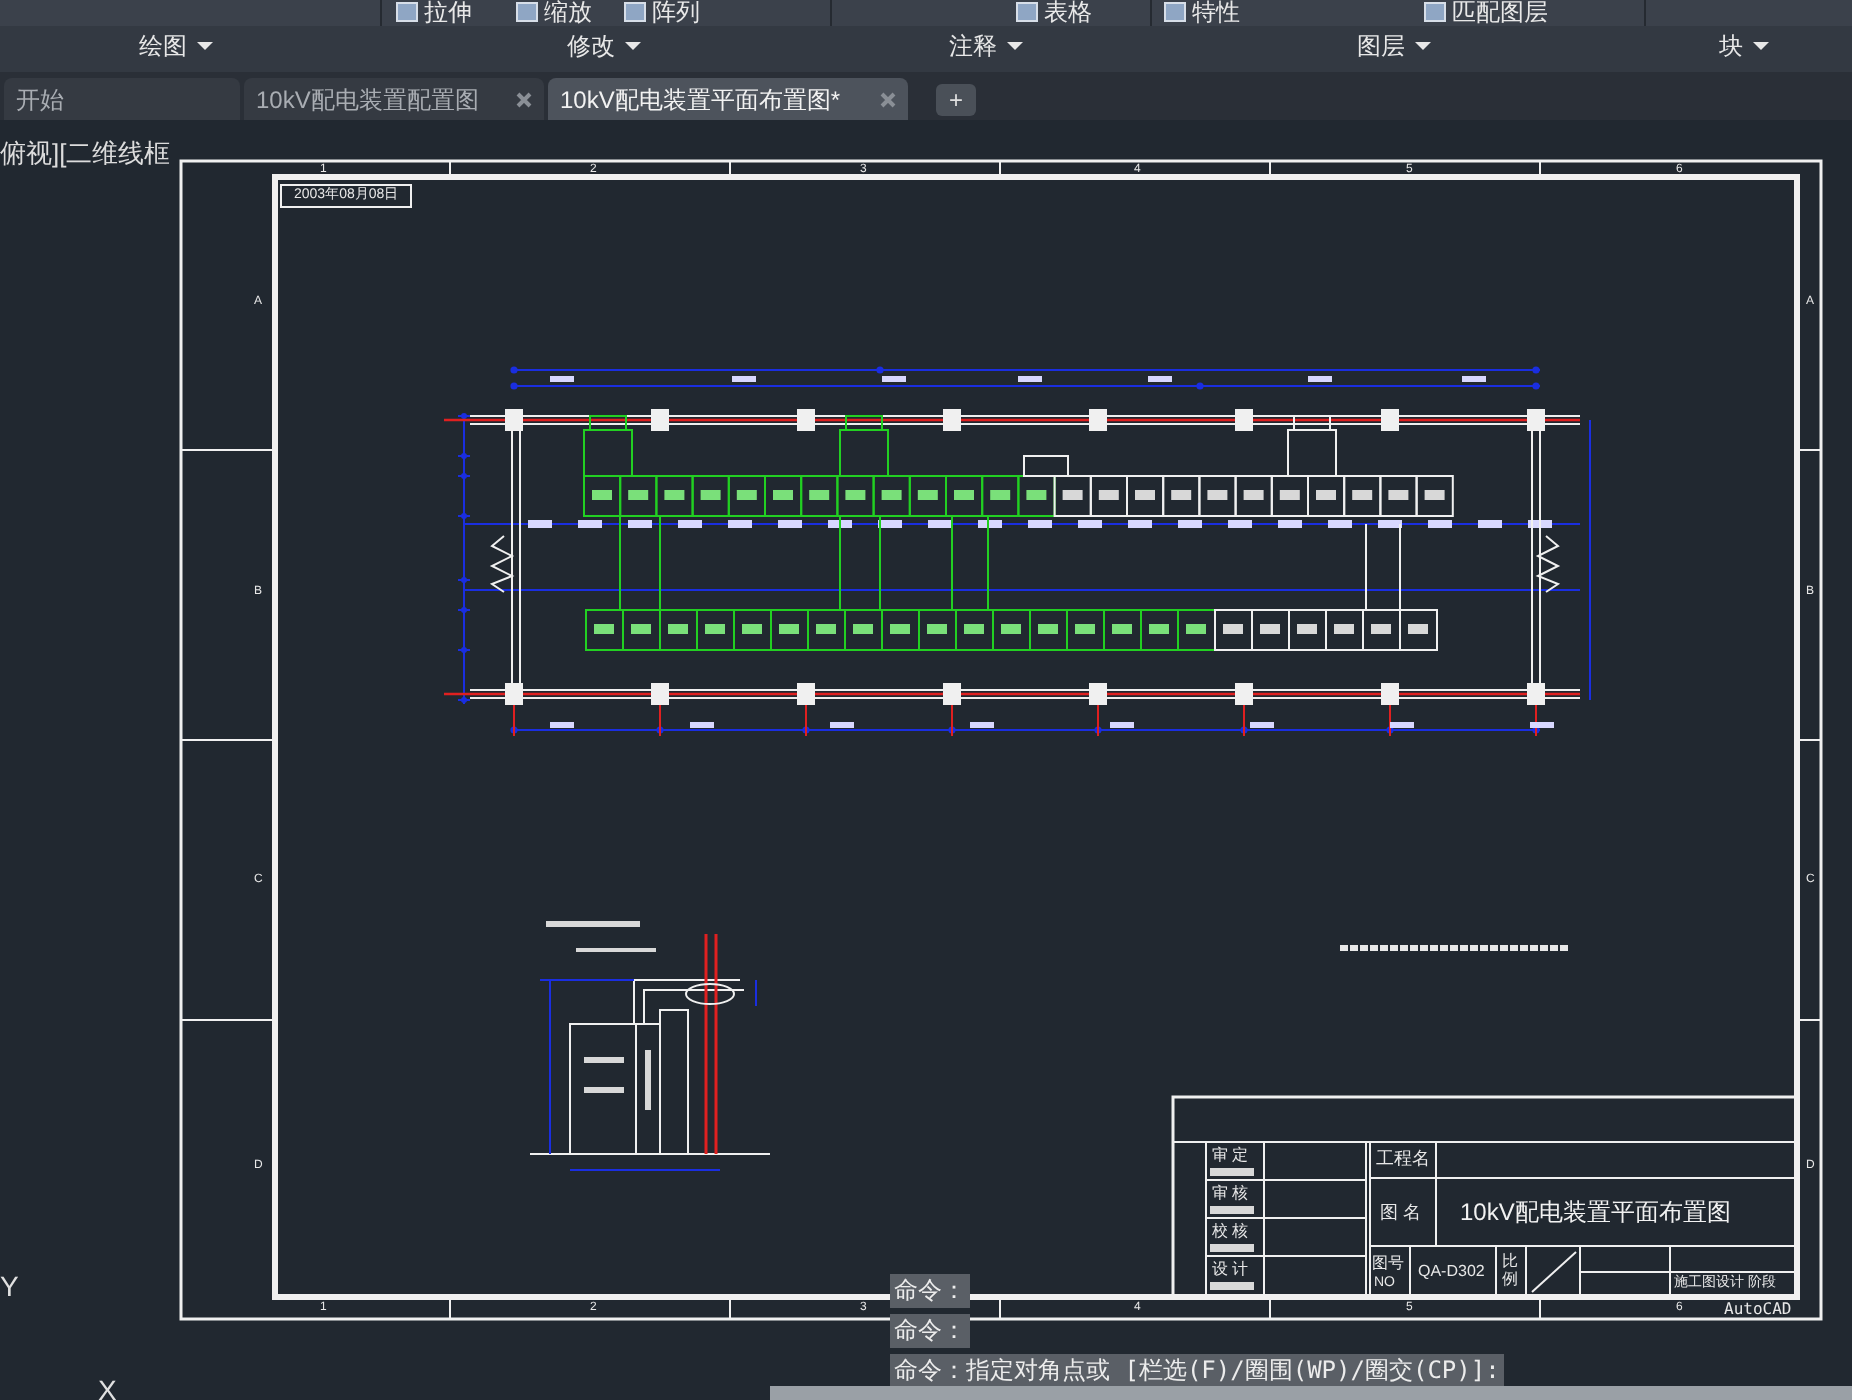  What do you see at coordinates (604, 46) in the screenshot?
I see `panel-dropdown: 修改` at bounding box center [604, 46].